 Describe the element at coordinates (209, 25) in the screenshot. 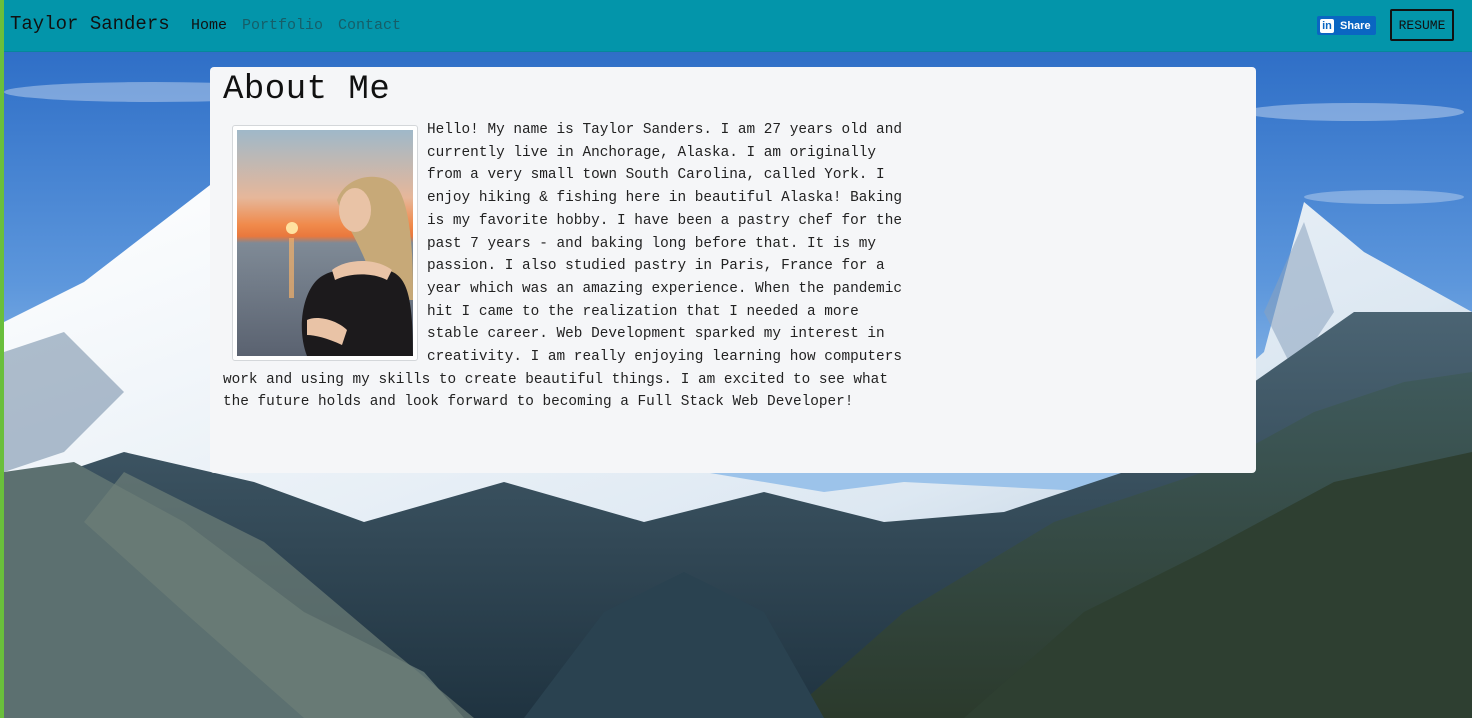

I see `nav-link-home: Home` at that location.